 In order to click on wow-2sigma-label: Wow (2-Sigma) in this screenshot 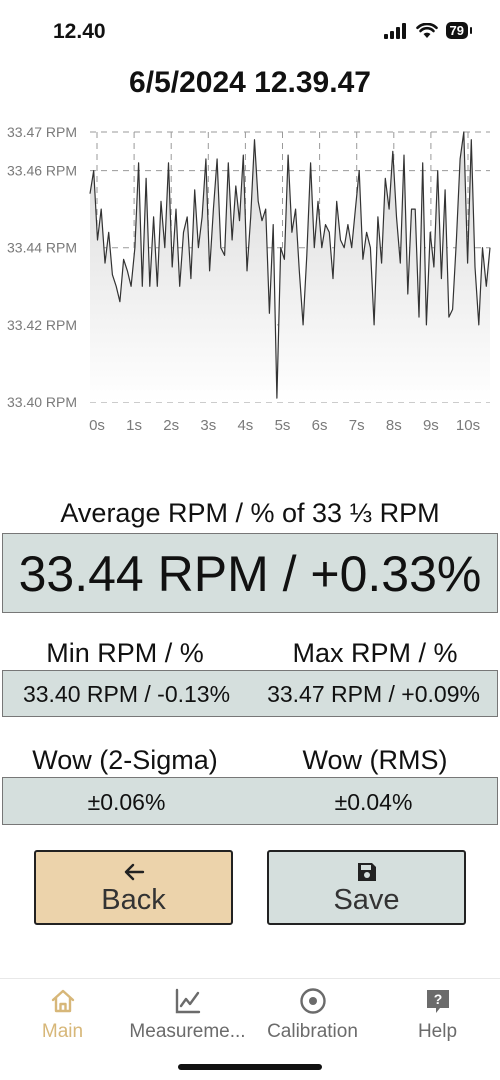, I will do `click(125, 760)`.